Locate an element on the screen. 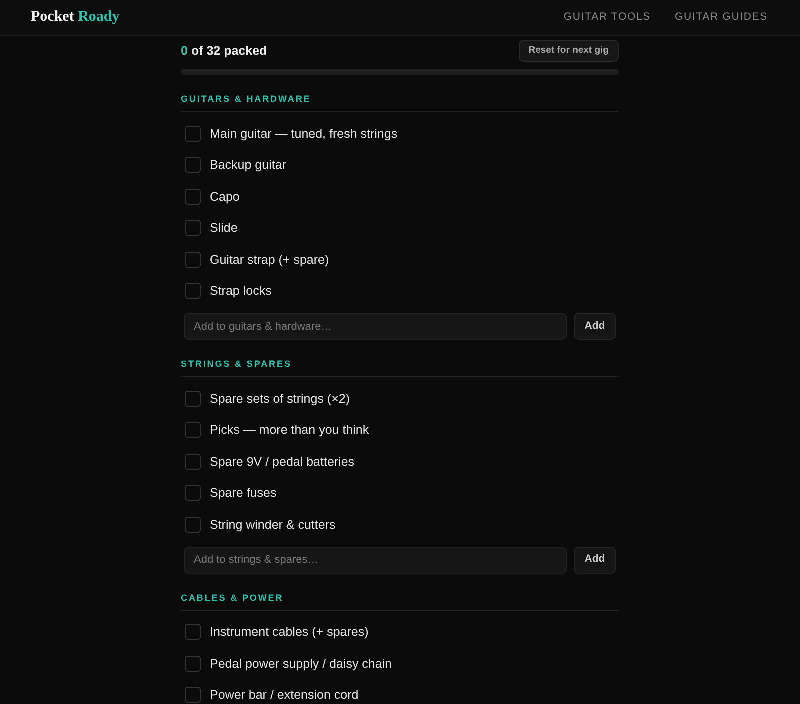  reset-button: Reset for next gig is located at coordinates (568, 51).